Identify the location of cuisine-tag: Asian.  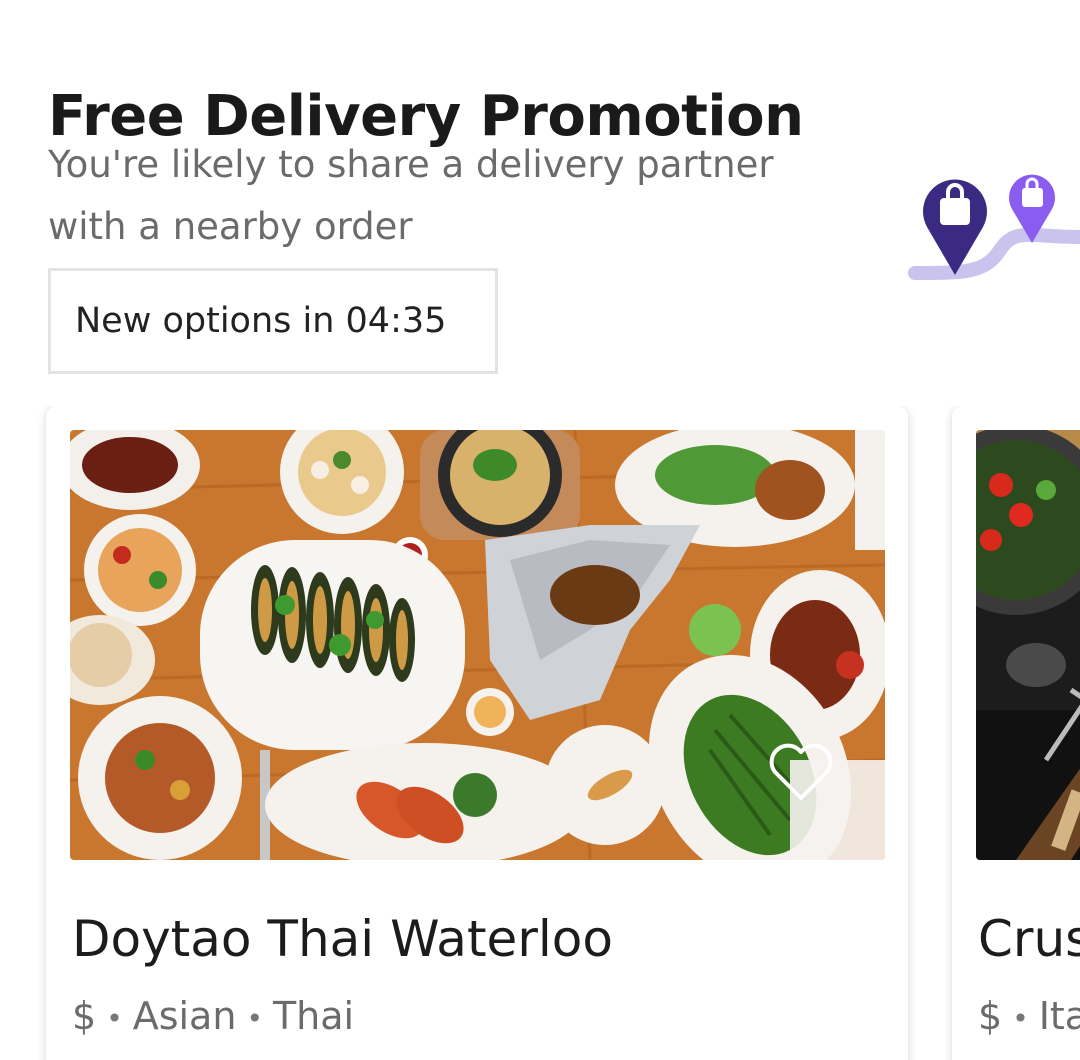
(184, 1016).